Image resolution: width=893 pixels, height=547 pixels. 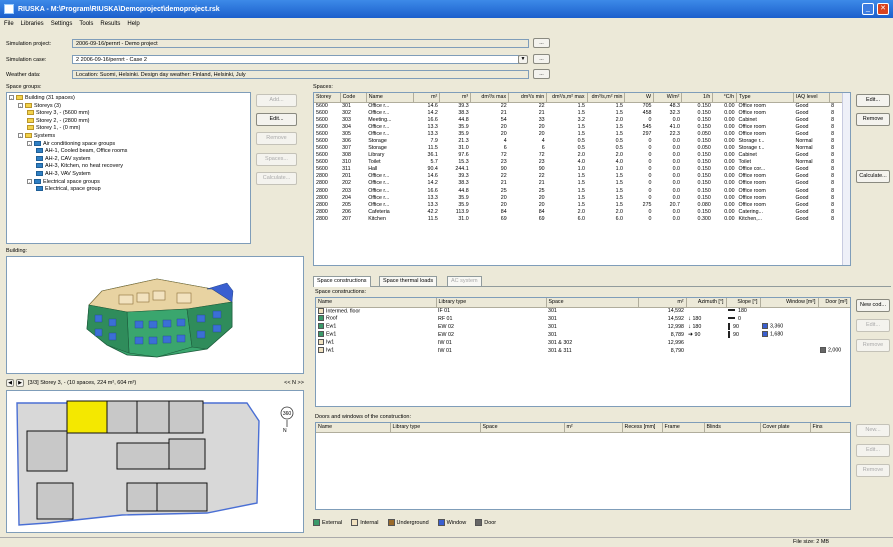 I want to click on doors-windows-column-header: Space, so click(x=522, y=428).